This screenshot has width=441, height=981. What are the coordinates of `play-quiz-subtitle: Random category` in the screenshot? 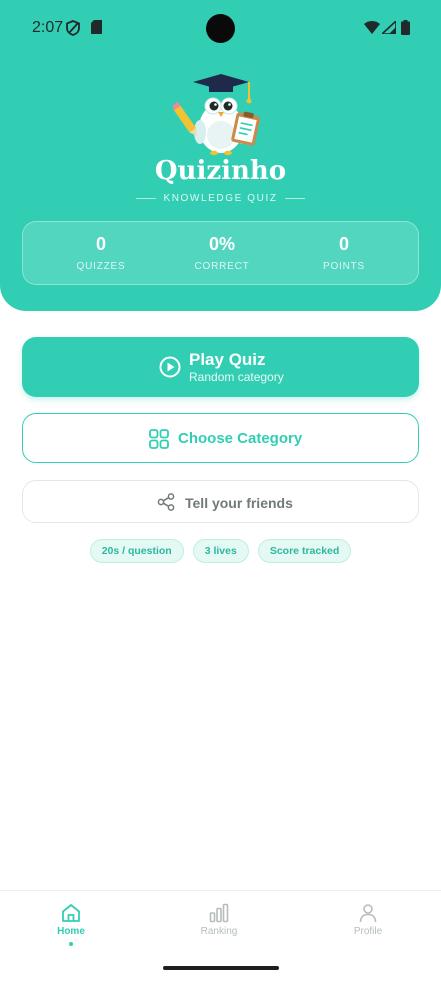 It's located at (236, 377).